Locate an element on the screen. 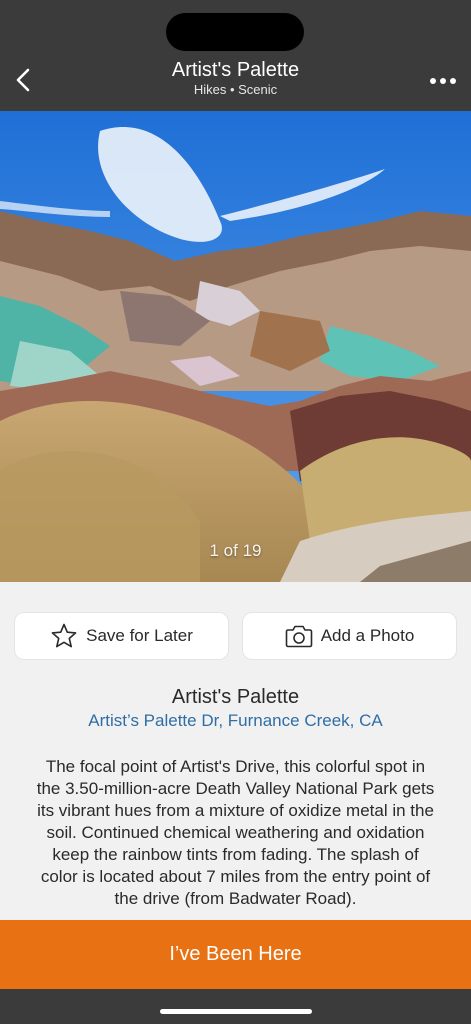  place-name: Artist's Palette is located at coordinates (235, 697).